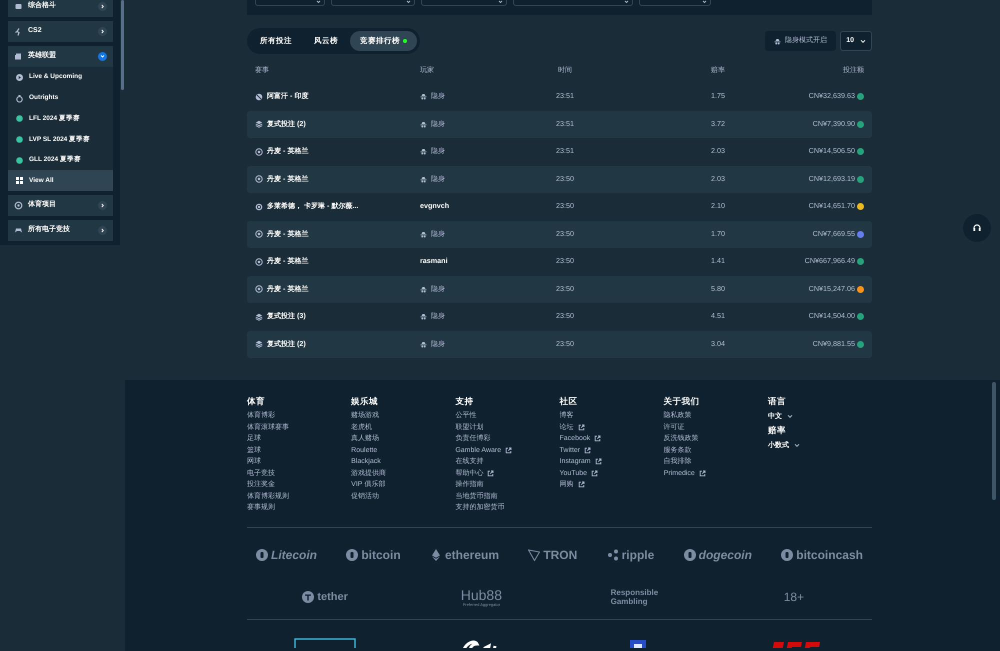 This screenshot has height=651, width=1000. What do you see at coordinates (256, 401) in the screenshot?
I see `footer-heading: 体育` at bounding box center [256, 401].